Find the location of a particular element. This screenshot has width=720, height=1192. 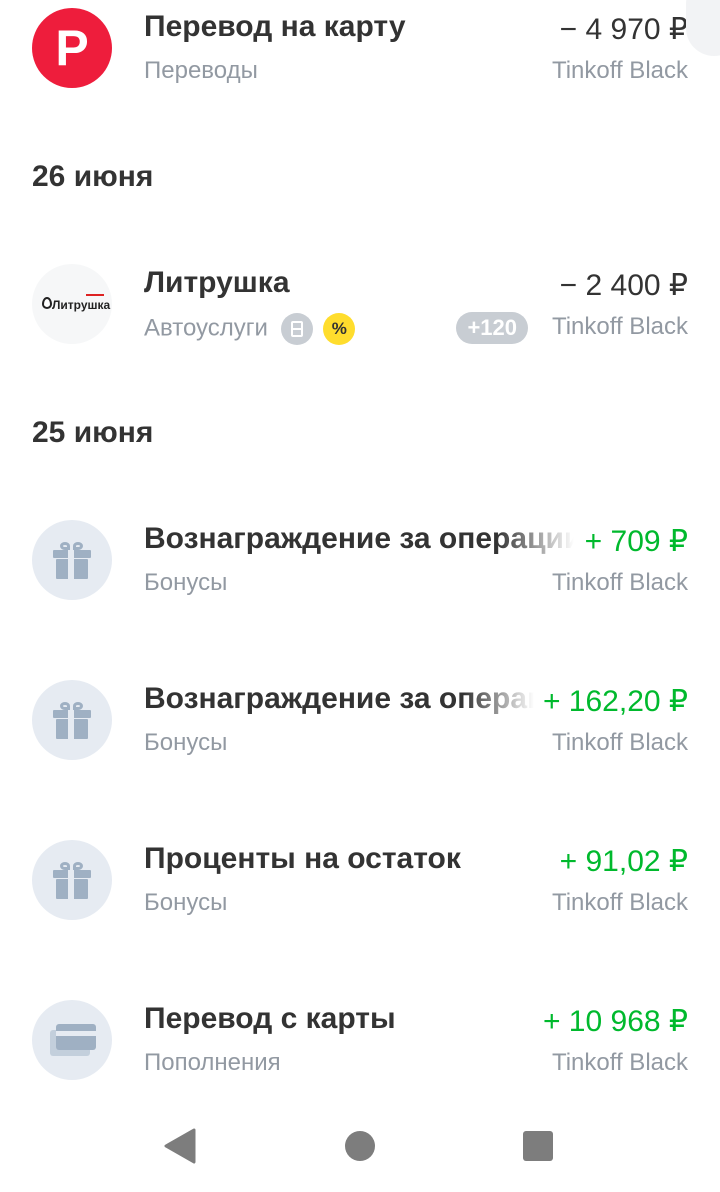

transaction-category: Переводы is located at coordinates (201, 70).